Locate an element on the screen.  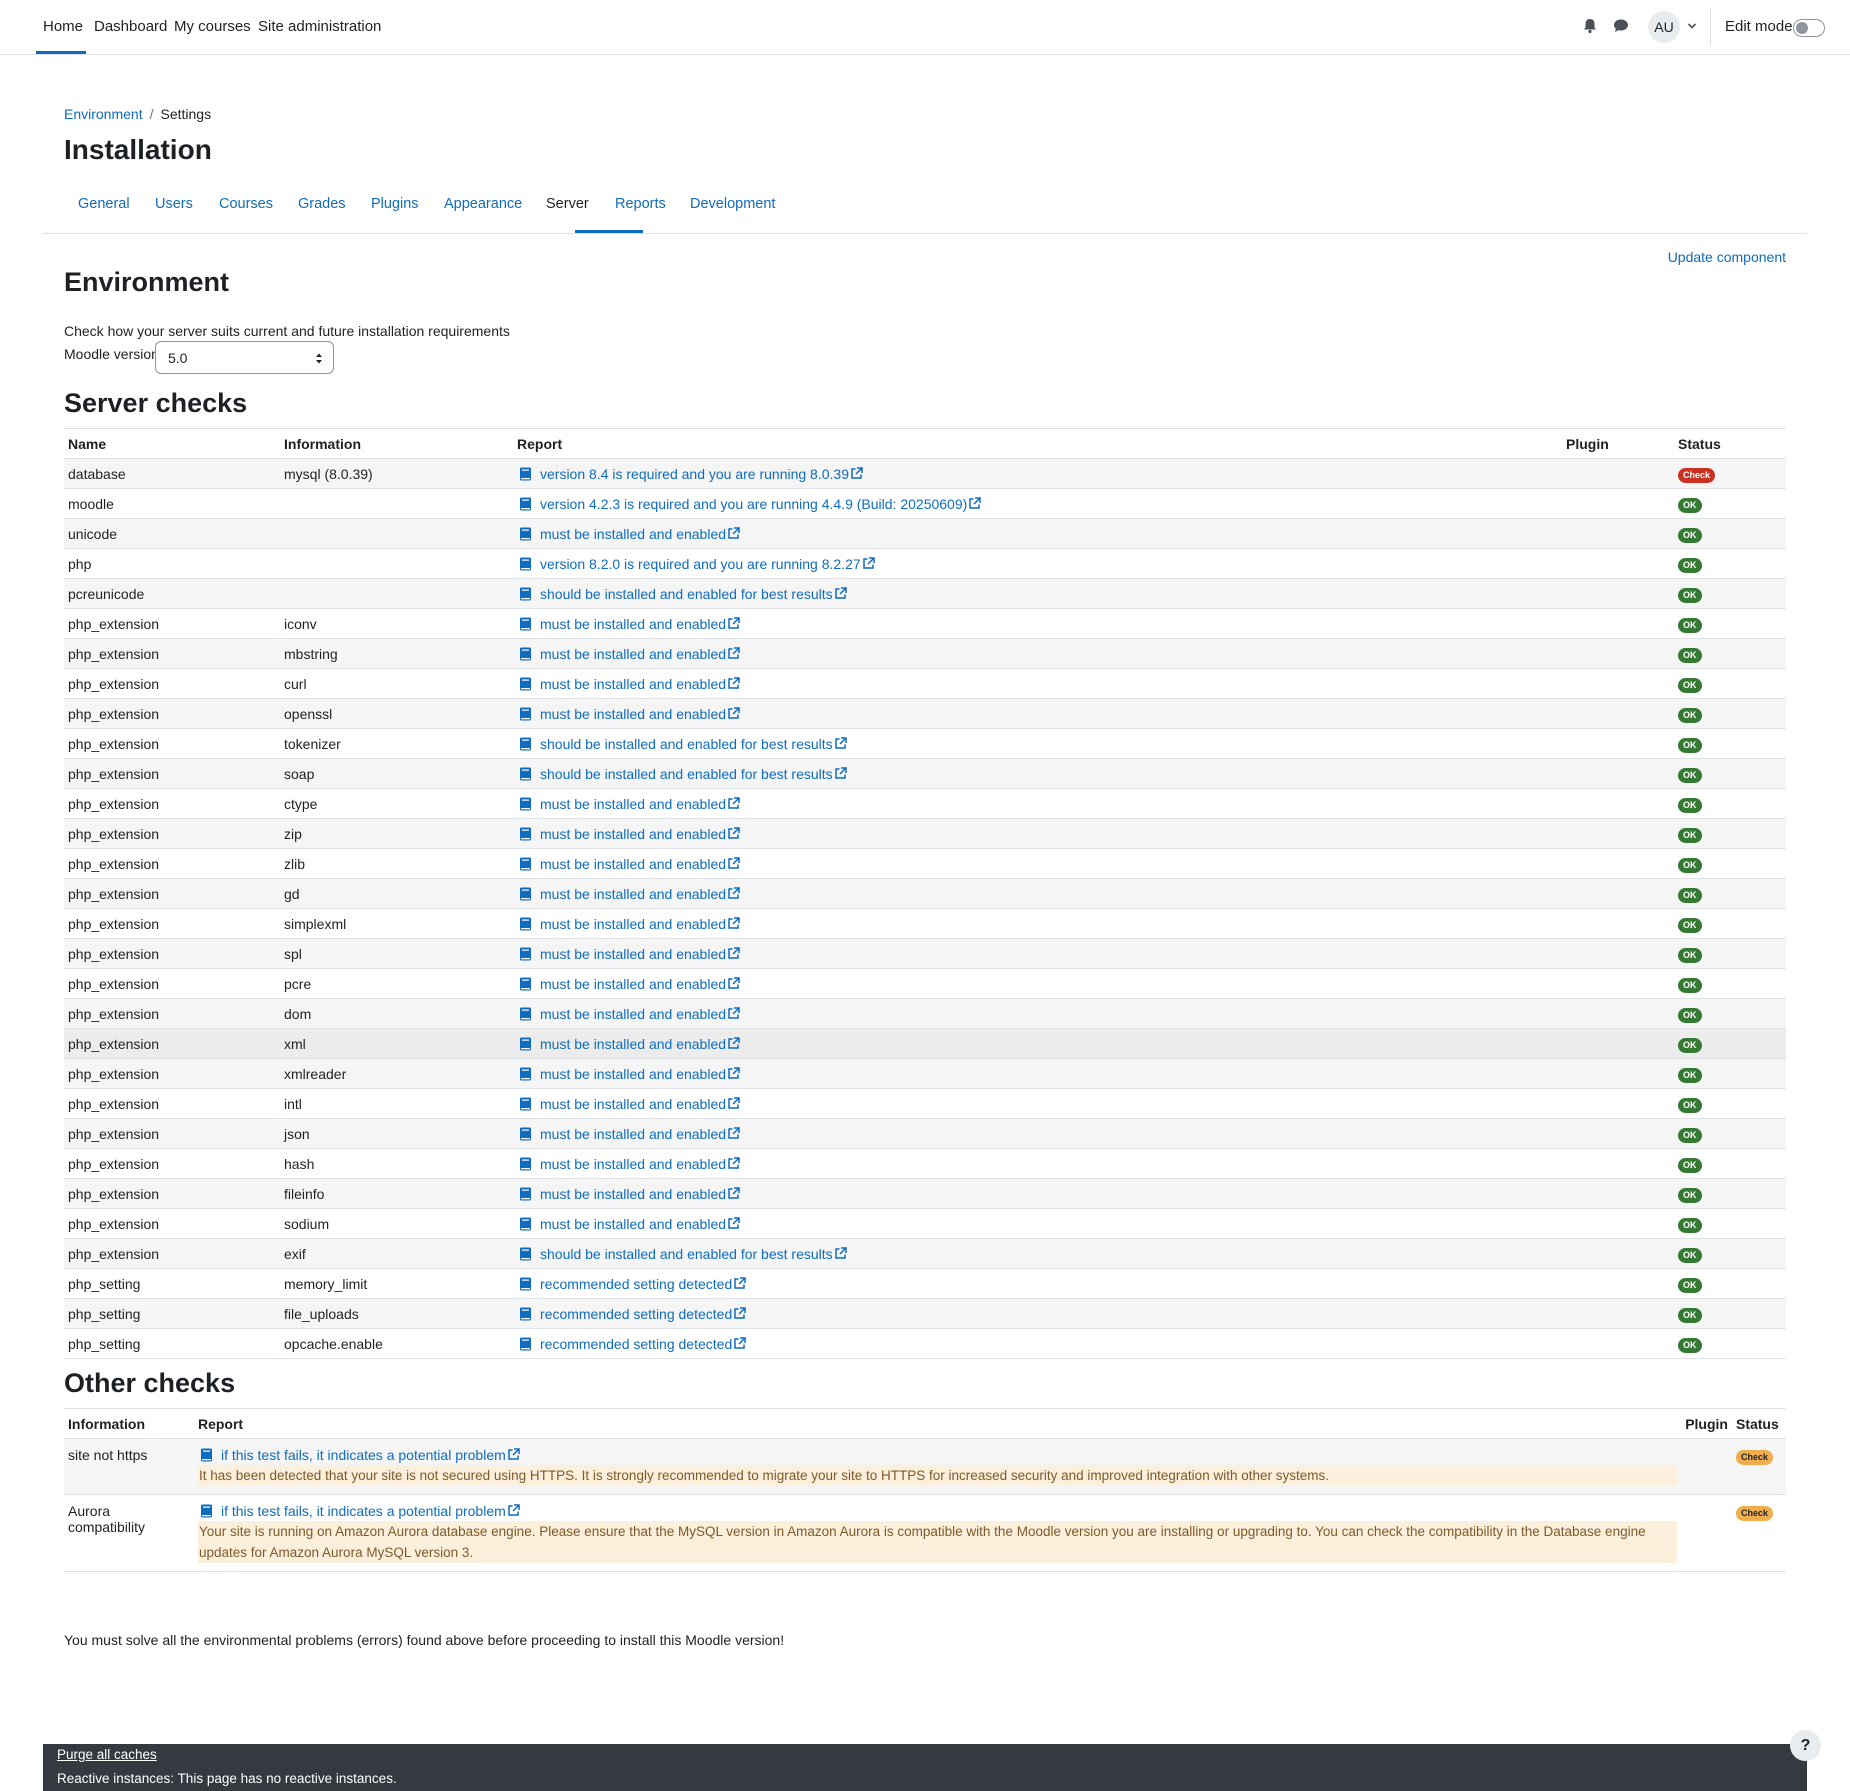
check-information: hash is located at coordinates (396, 1163).